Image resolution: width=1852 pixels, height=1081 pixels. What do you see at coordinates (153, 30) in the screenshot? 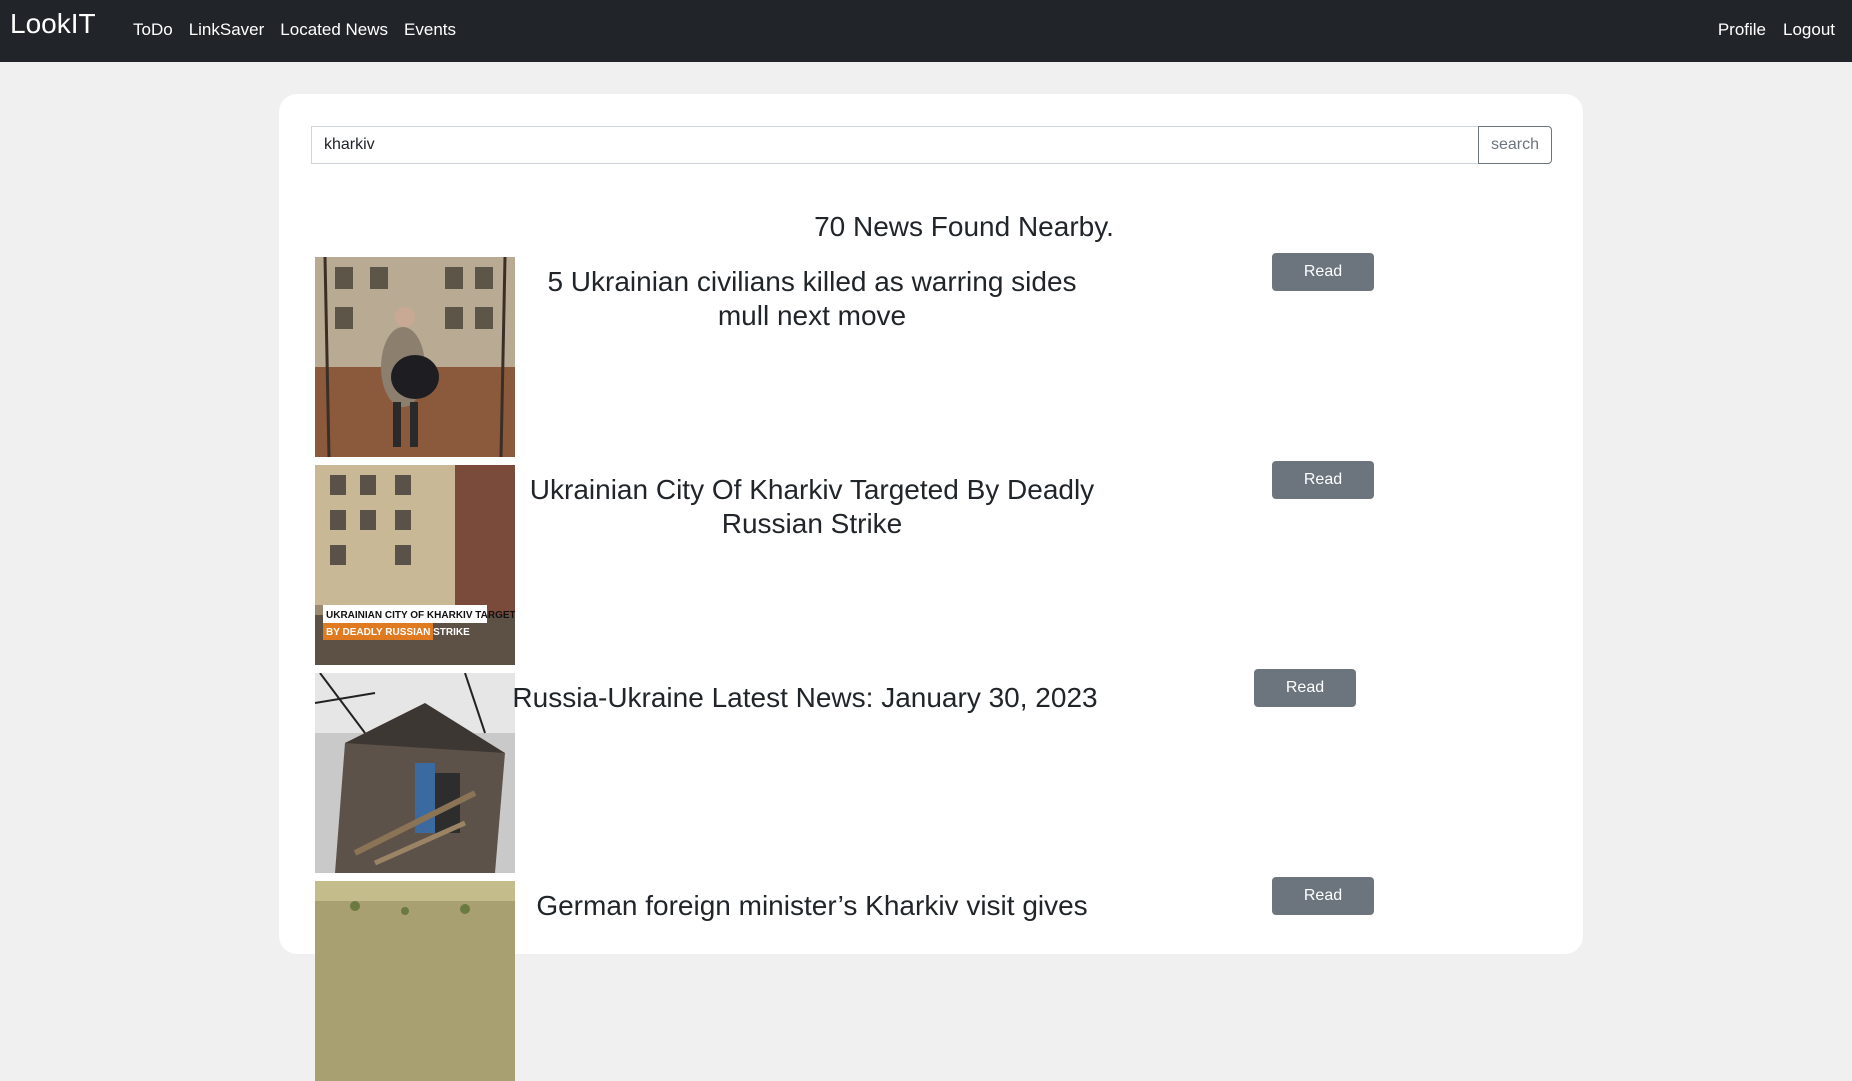
I see `nav-link-todo: ToDo` at bounding box center [153, 30].